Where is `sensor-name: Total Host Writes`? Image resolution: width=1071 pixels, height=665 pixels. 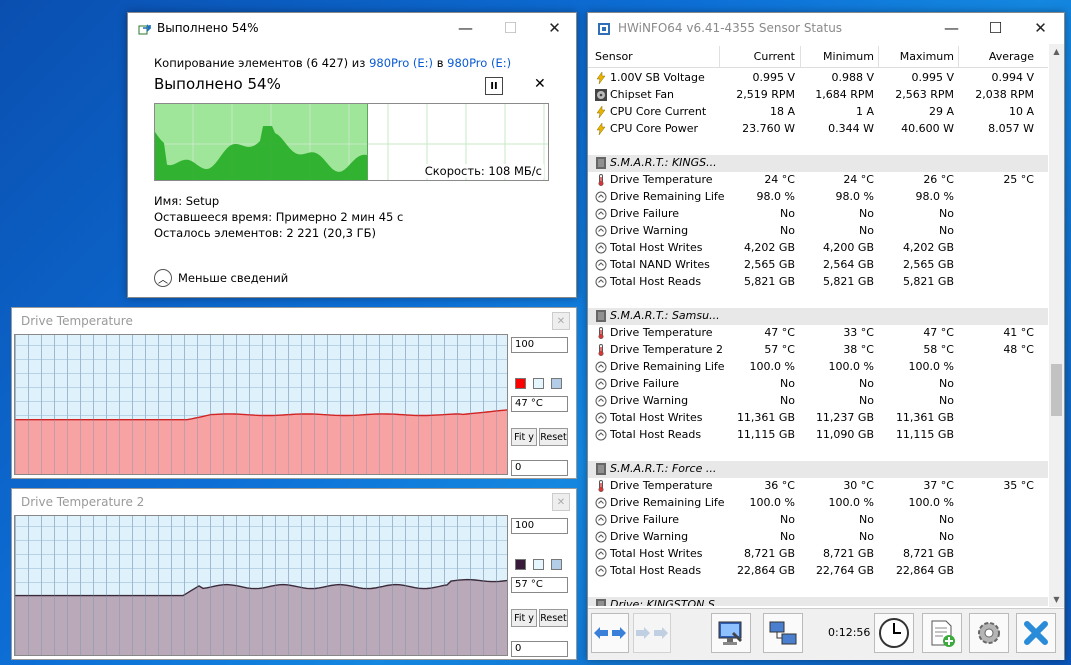 sensor-name: Total Host Writes is located at coordinates (656, 553).